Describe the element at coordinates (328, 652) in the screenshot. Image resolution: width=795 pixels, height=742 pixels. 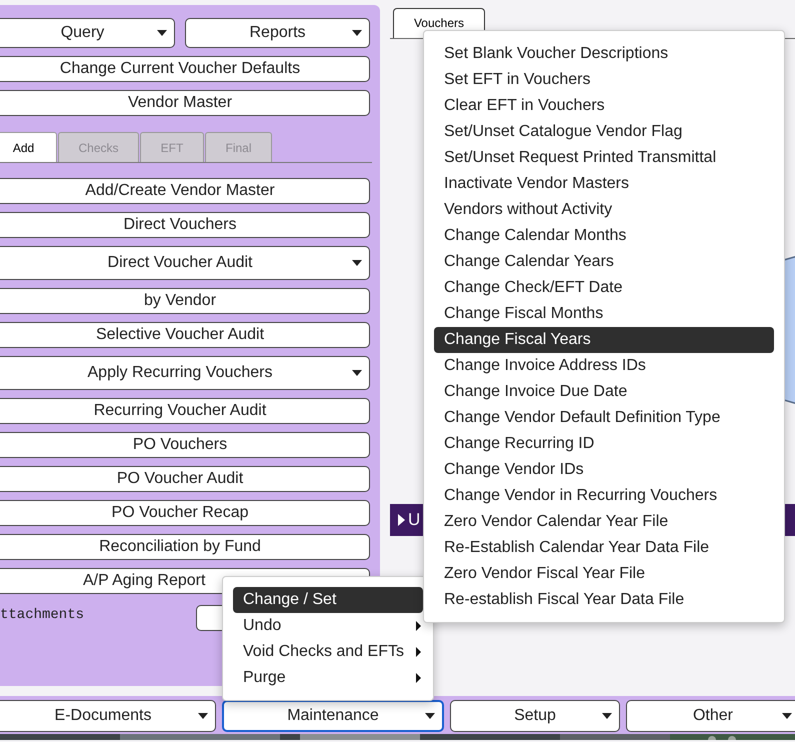
I see `menu-item: Void Checks and EFTs` at that location.